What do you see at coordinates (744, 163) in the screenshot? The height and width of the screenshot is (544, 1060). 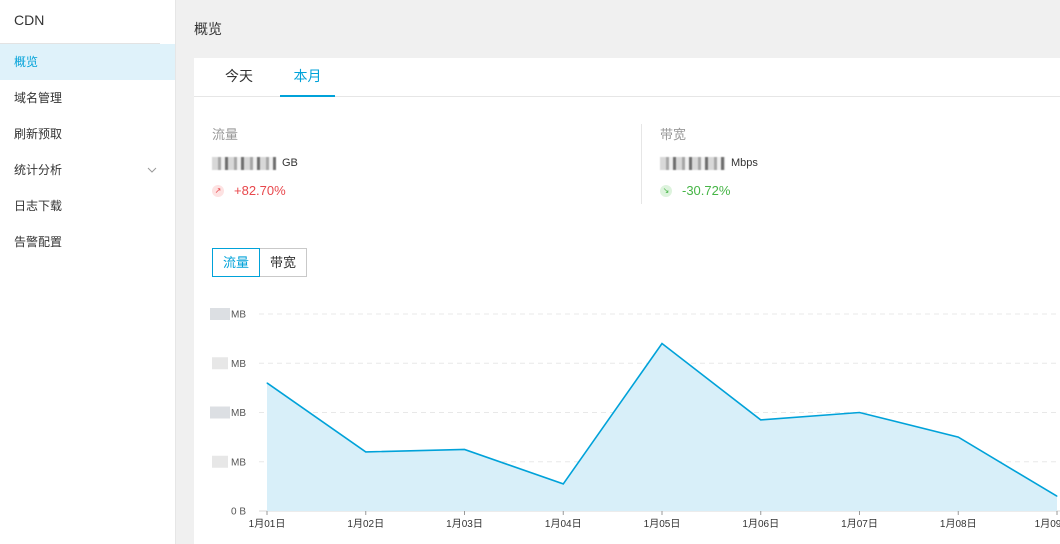 I see `bandwidth-unit: Mbps` at bounding box center [744, 163].